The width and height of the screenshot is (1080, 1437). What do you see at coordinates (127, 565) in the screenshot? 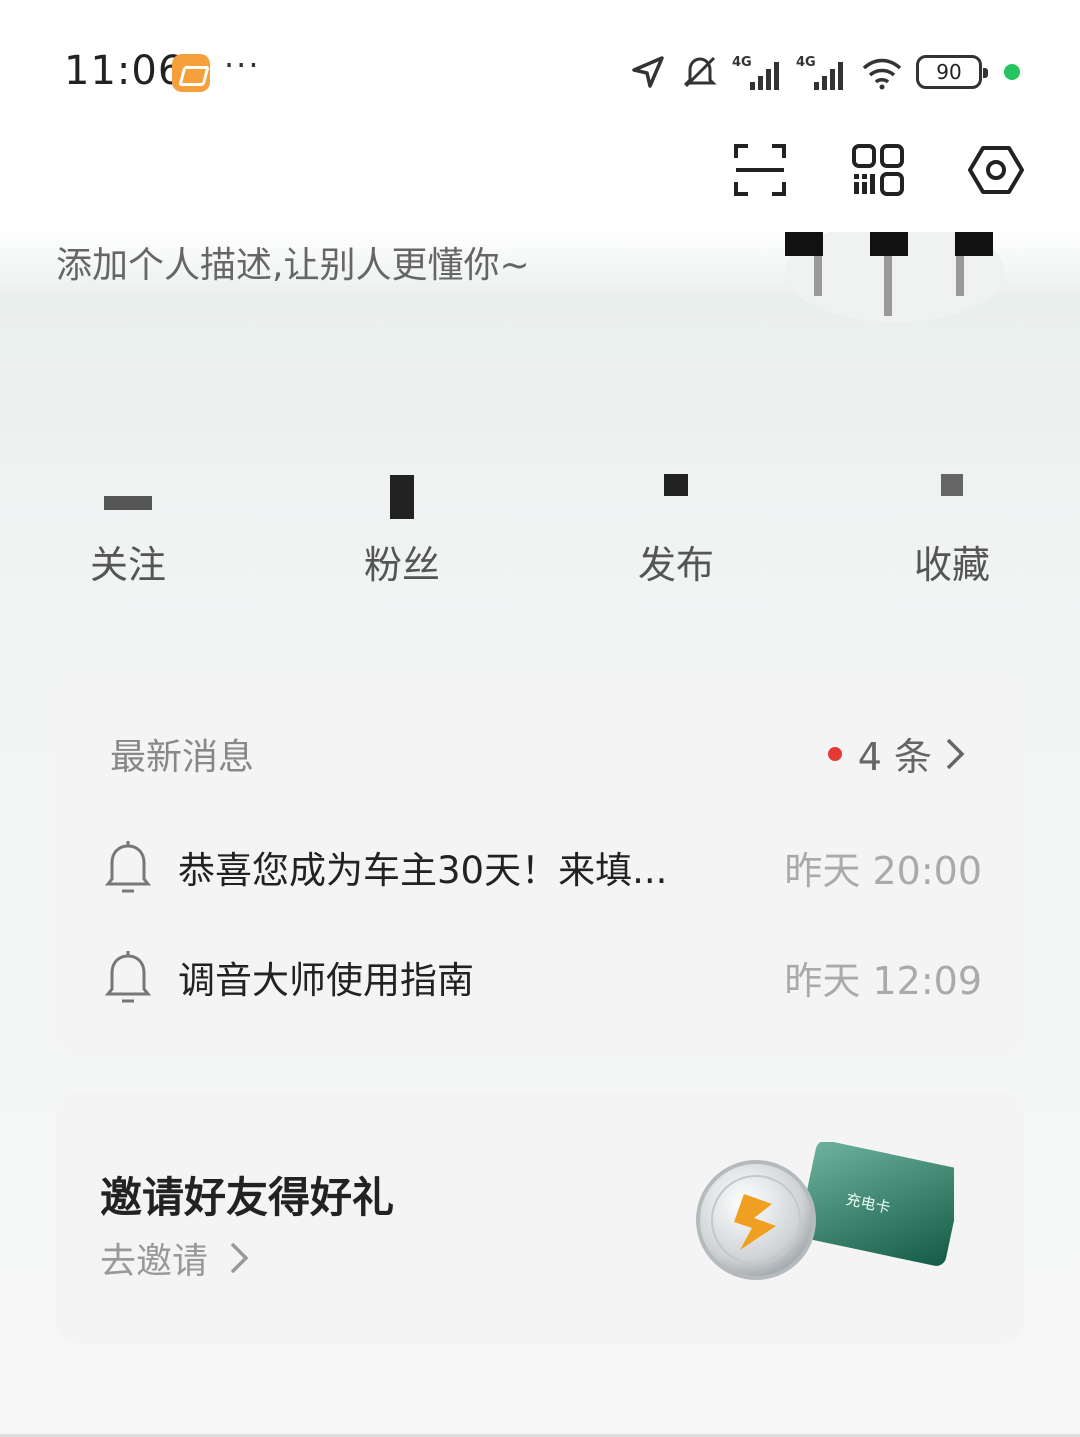
I see `stat-label: 关注` at bounding box center [127, 565].